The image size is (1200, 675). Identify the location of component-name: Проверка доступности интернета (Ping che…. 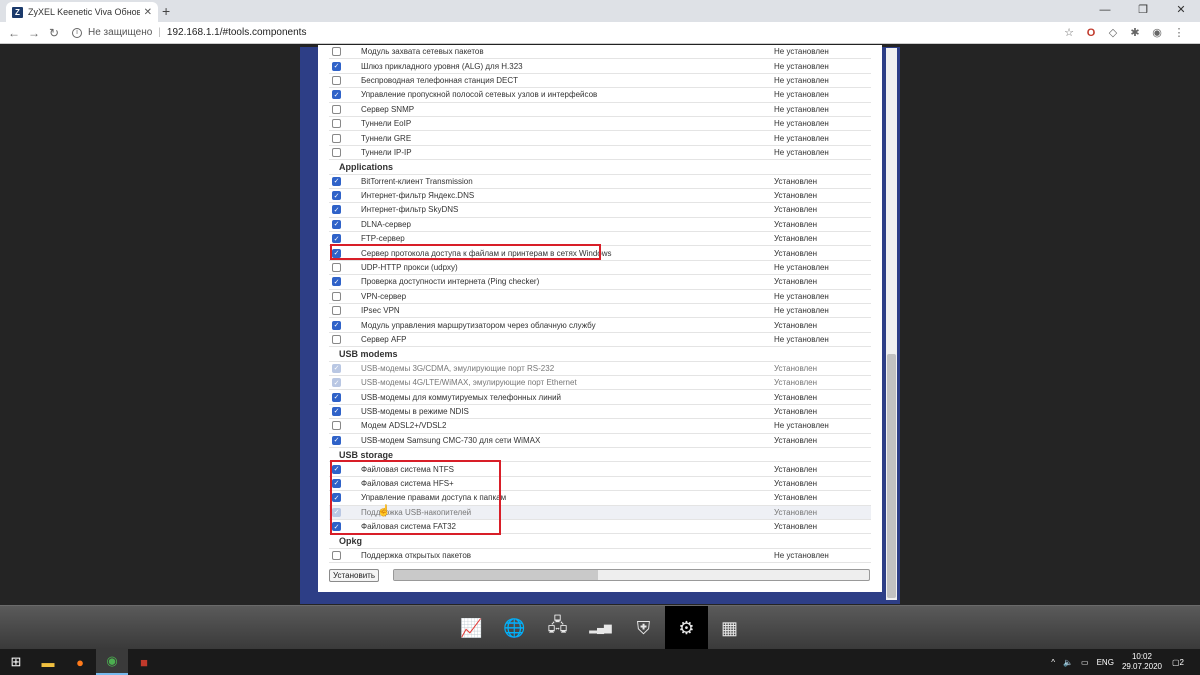
(450, 282).